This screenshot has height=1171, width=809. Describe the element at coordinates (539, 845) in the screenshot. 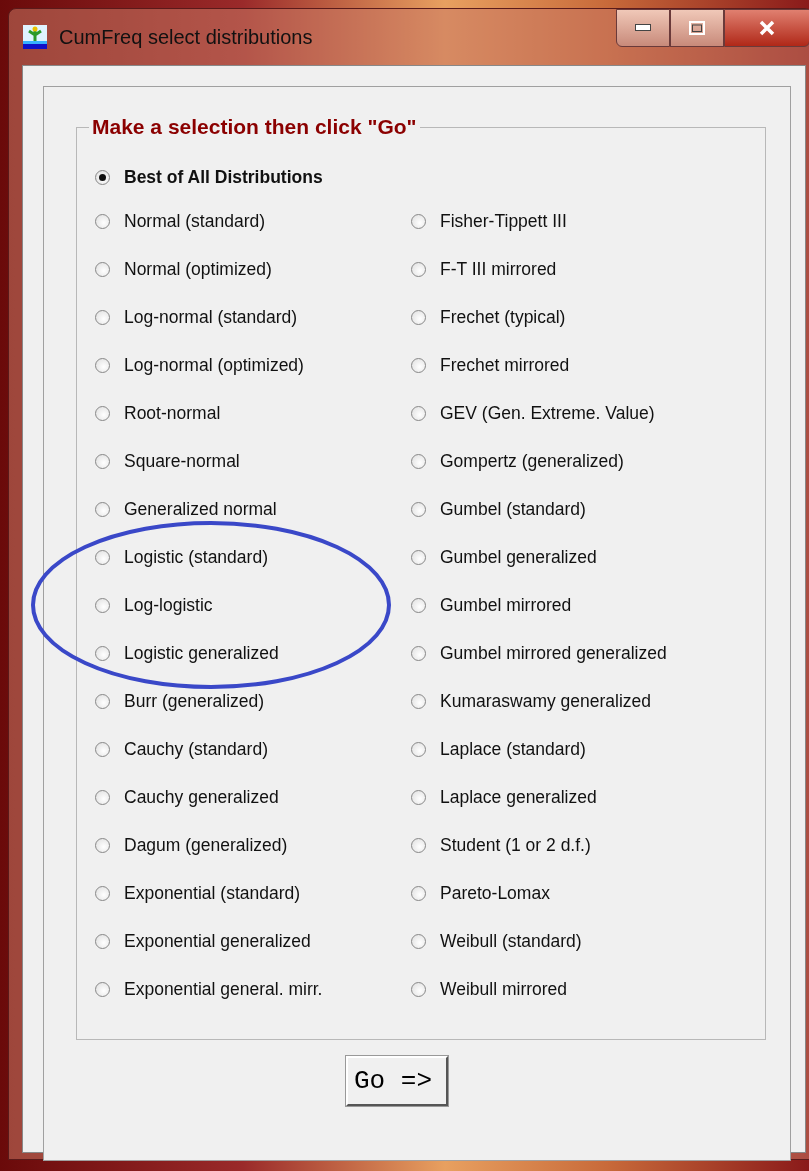

I see `radio-option: Student (1 or 2 d.f.)` at that location.